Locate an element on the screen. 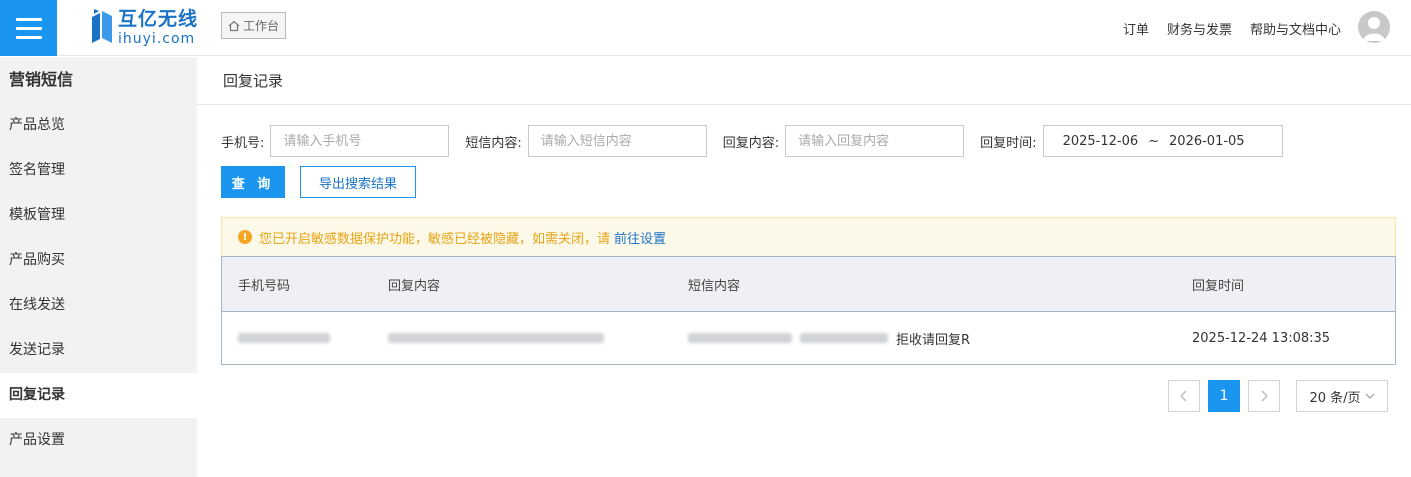  cell-reply-time: 2025-12-24 13:08:35 is located at coordinates (1261, 338).